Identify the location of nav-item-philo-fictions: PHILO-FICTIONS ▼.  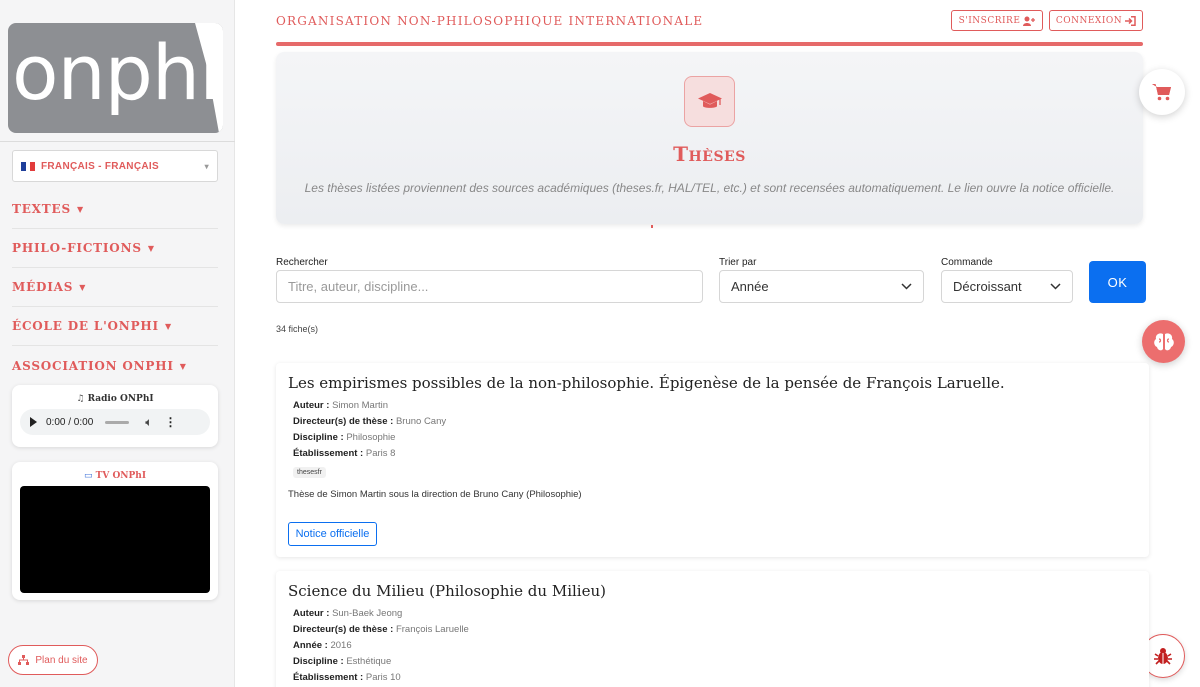
(115, 248).